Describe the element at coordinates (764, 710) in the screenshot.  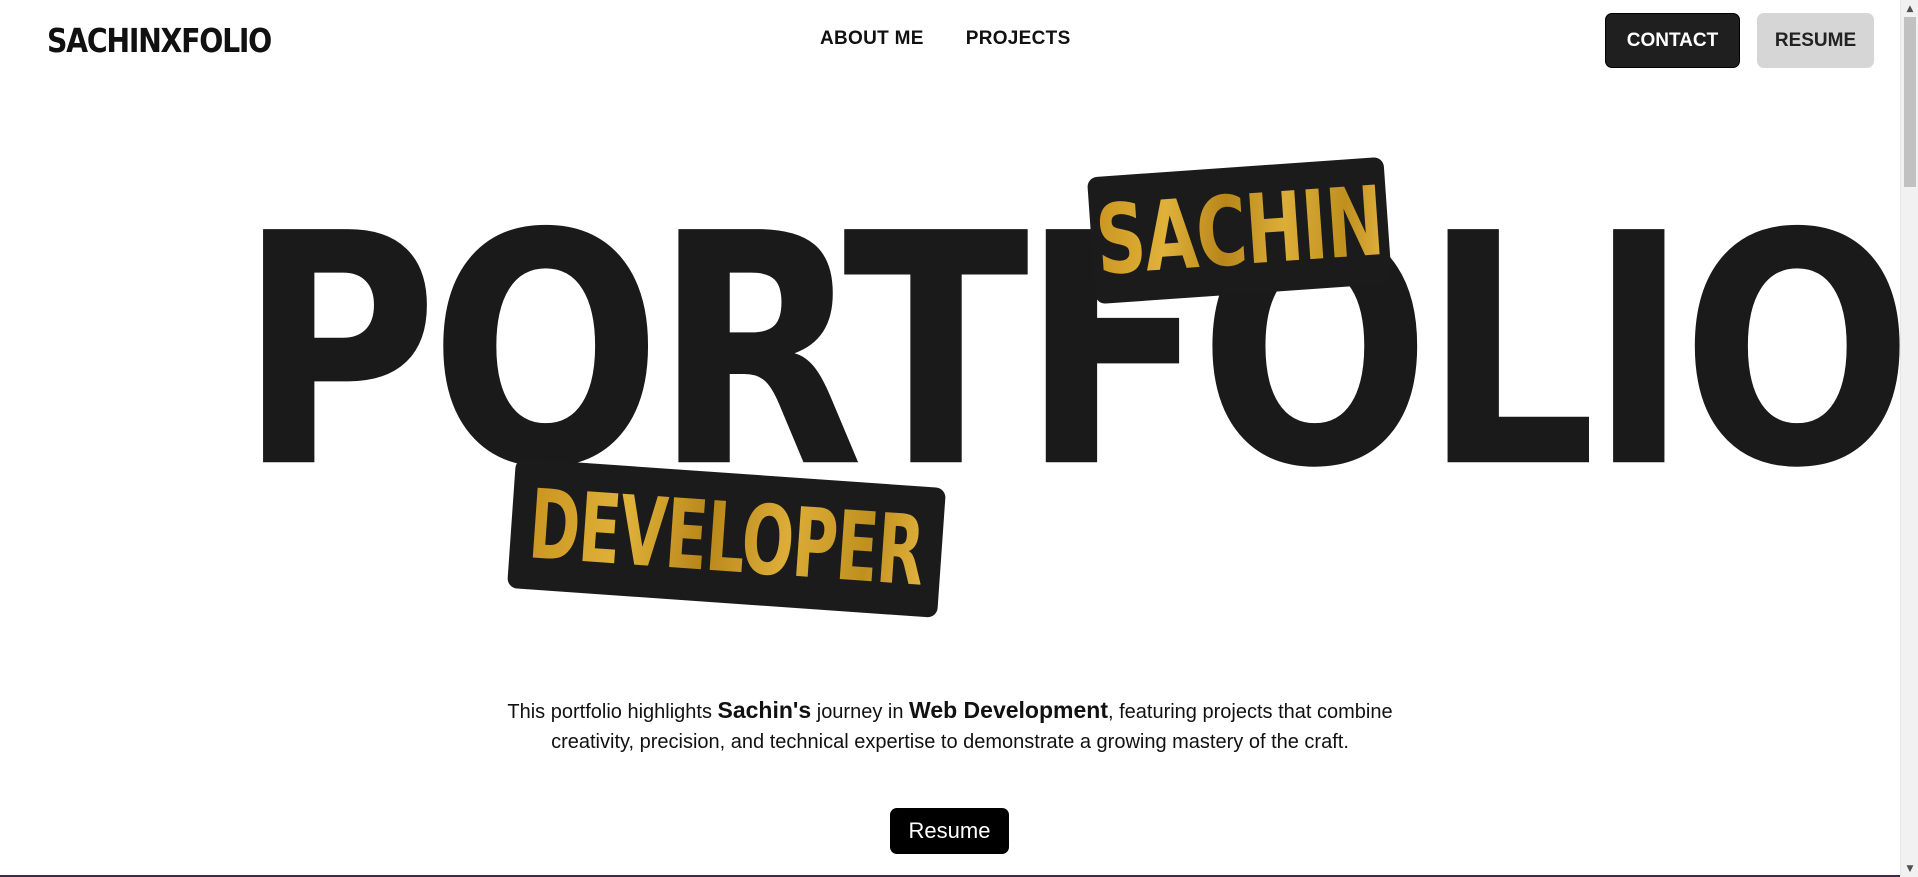
I see `intro-name: Sachin's` at that location.